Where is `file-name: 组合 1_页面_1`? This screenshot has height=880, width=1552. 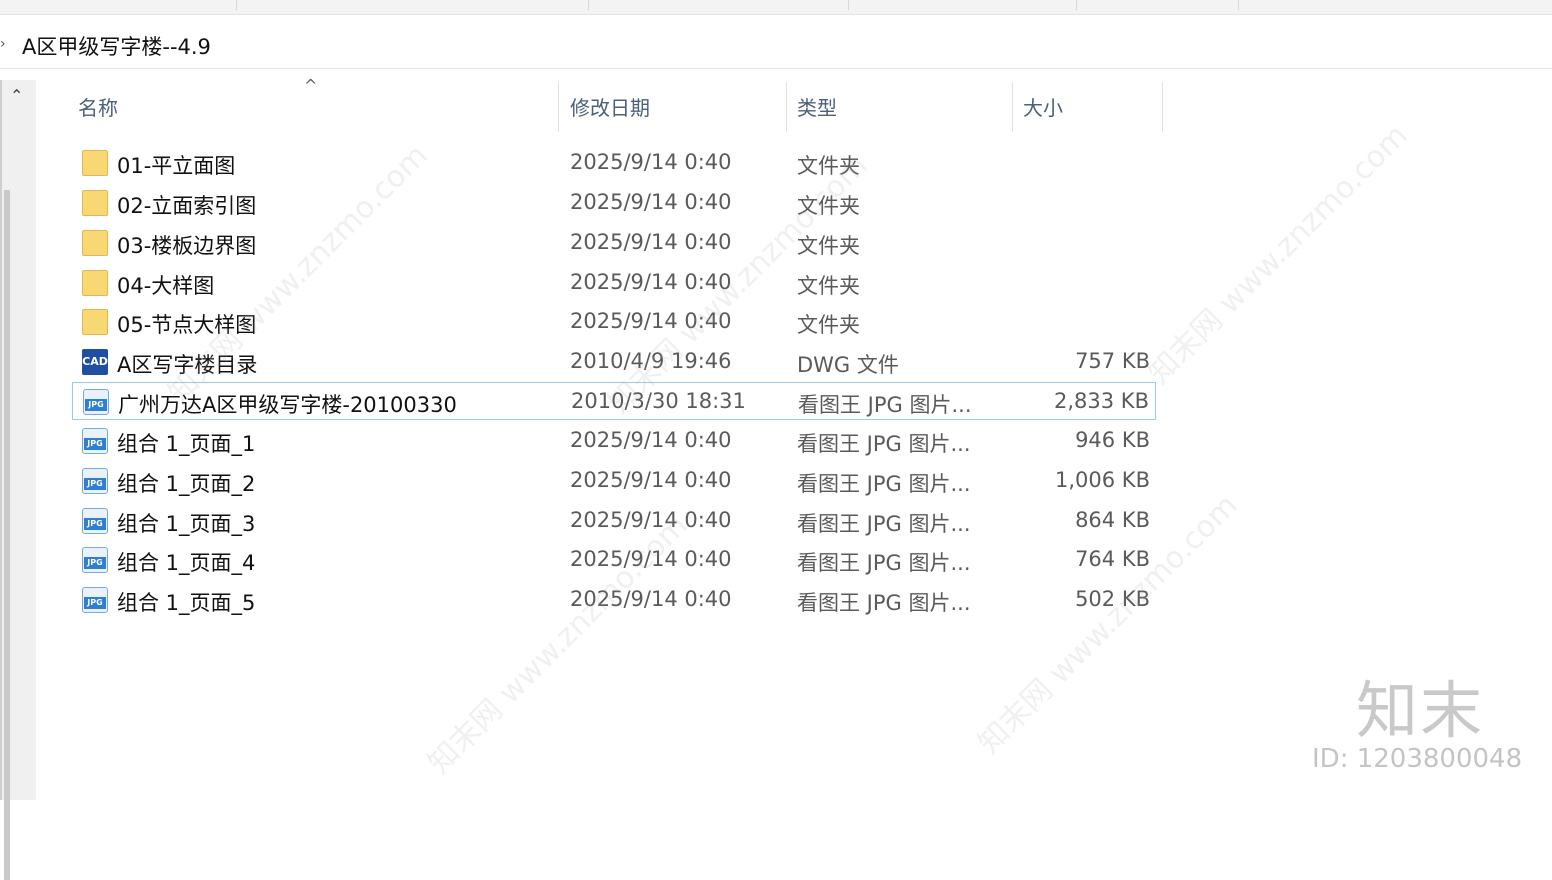
file-name: 组合 1_页面_1 is located at coordinates (186, 444).